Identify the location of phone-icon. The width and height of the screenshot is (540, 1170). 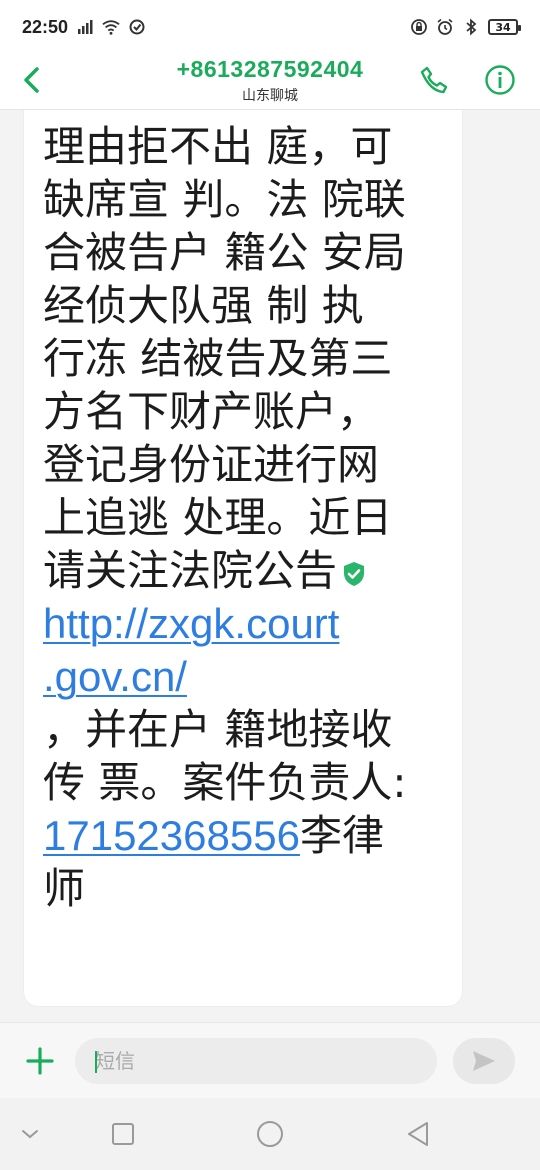
(434, 80).